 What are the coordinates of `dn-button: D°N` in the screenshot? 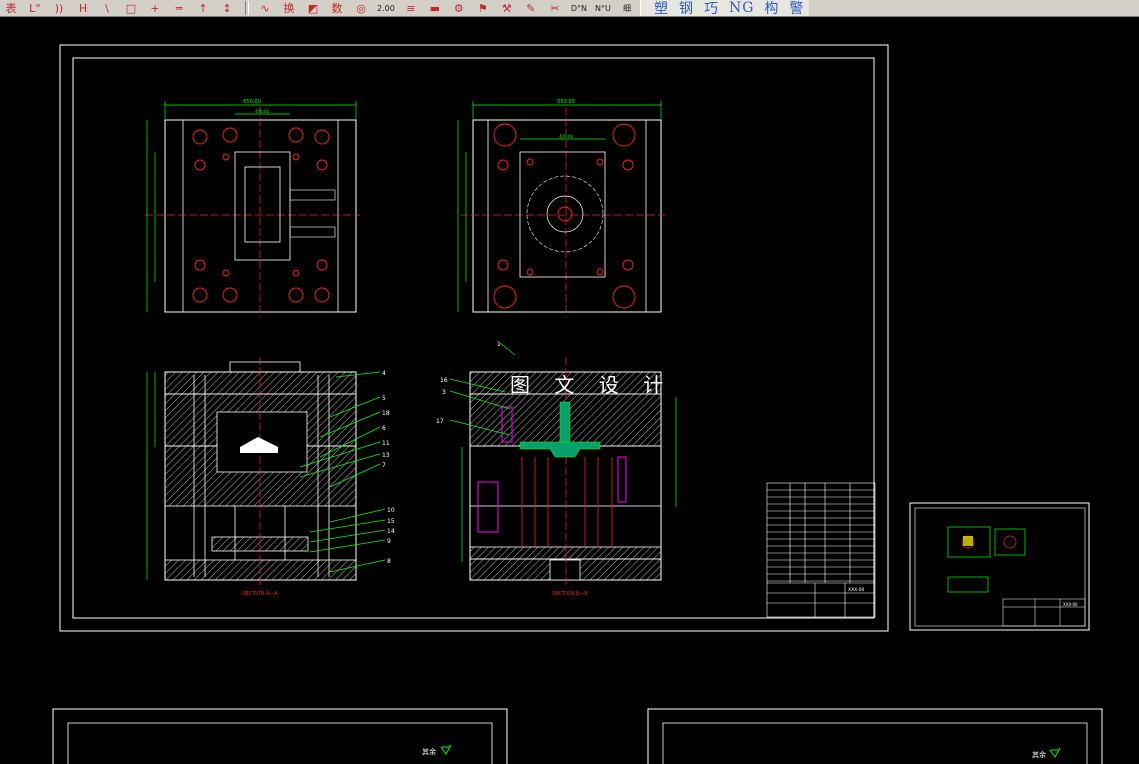 It's located at (579, 8).